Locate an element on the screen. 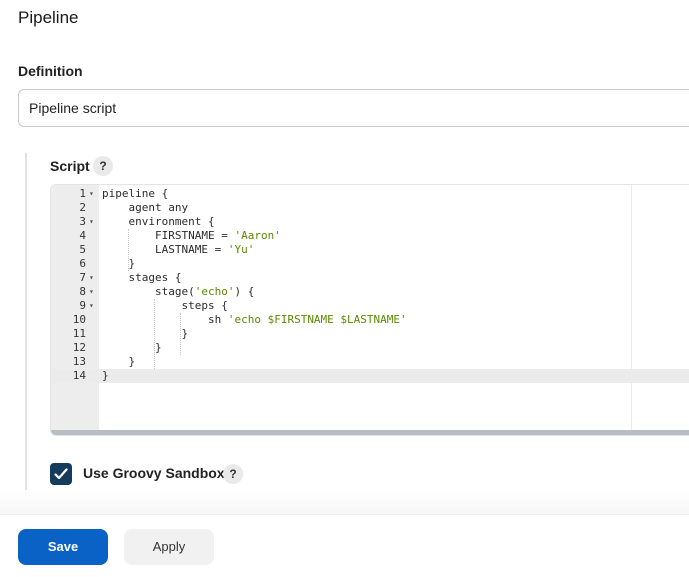 The image size is (689, 577). code-text: environment { is located at coordinates (158, 221).